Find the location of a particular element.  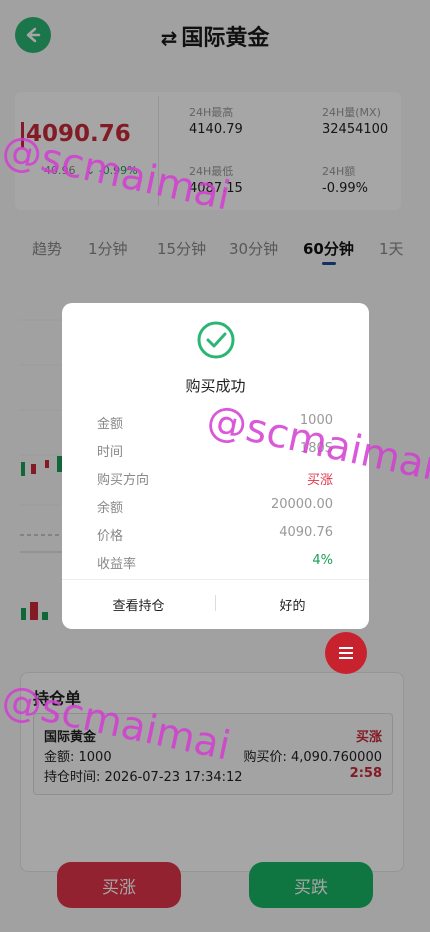

detail-row-yield: 收益率 4% is located at coordinates (215, 563).